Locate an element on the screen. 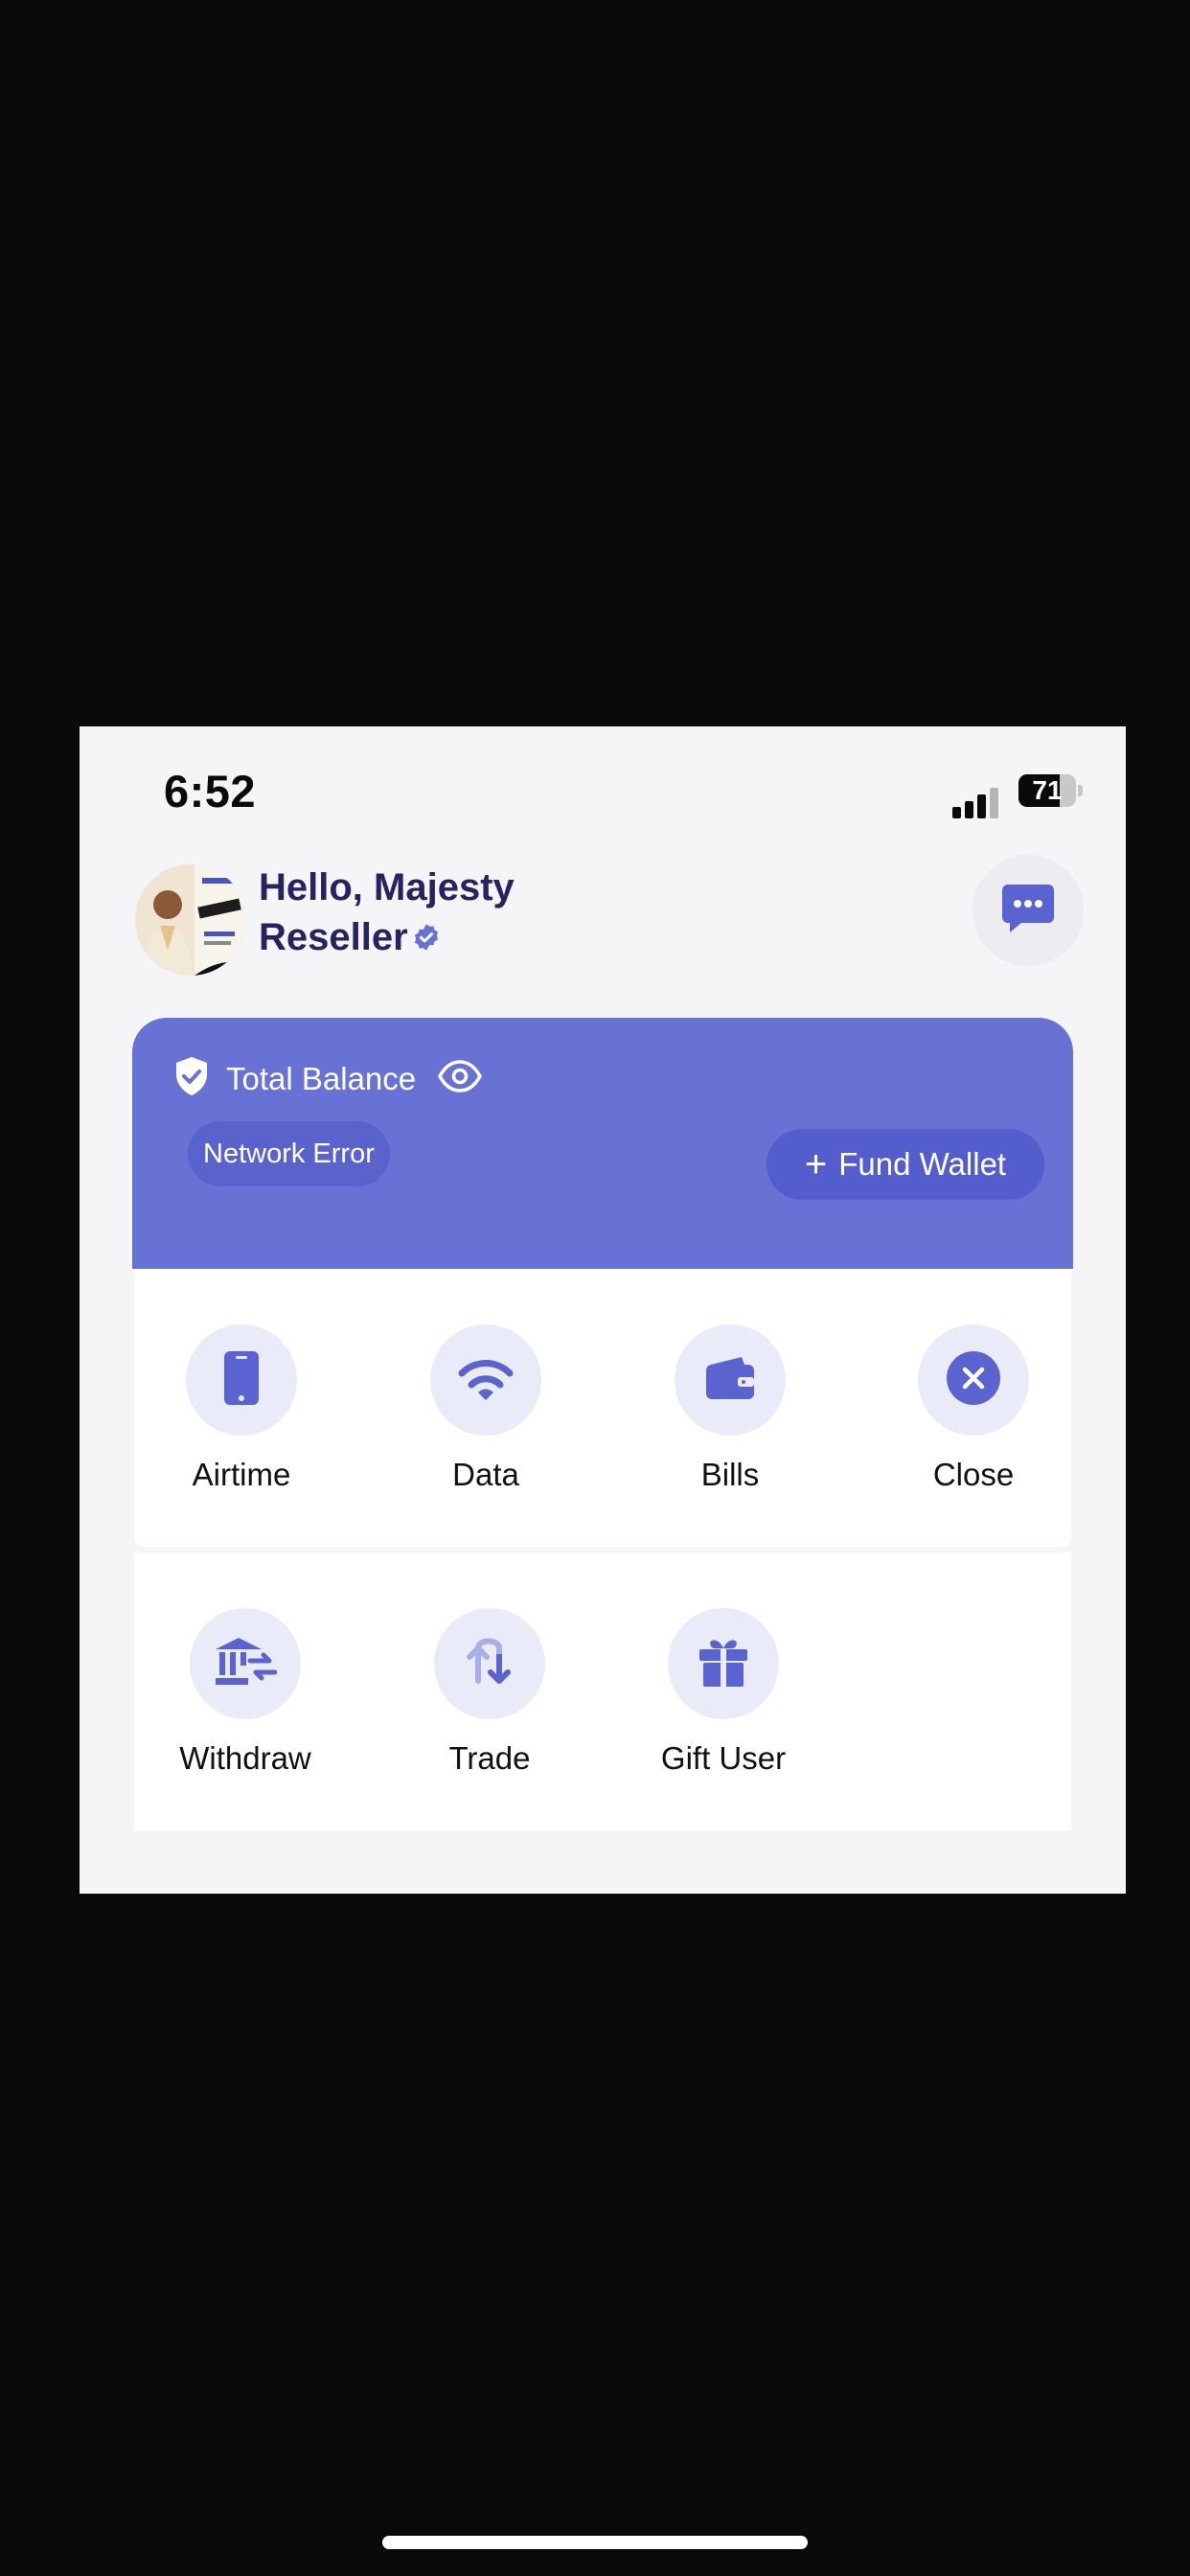  status-time: 6:52 is located at coordinates (210, 791).